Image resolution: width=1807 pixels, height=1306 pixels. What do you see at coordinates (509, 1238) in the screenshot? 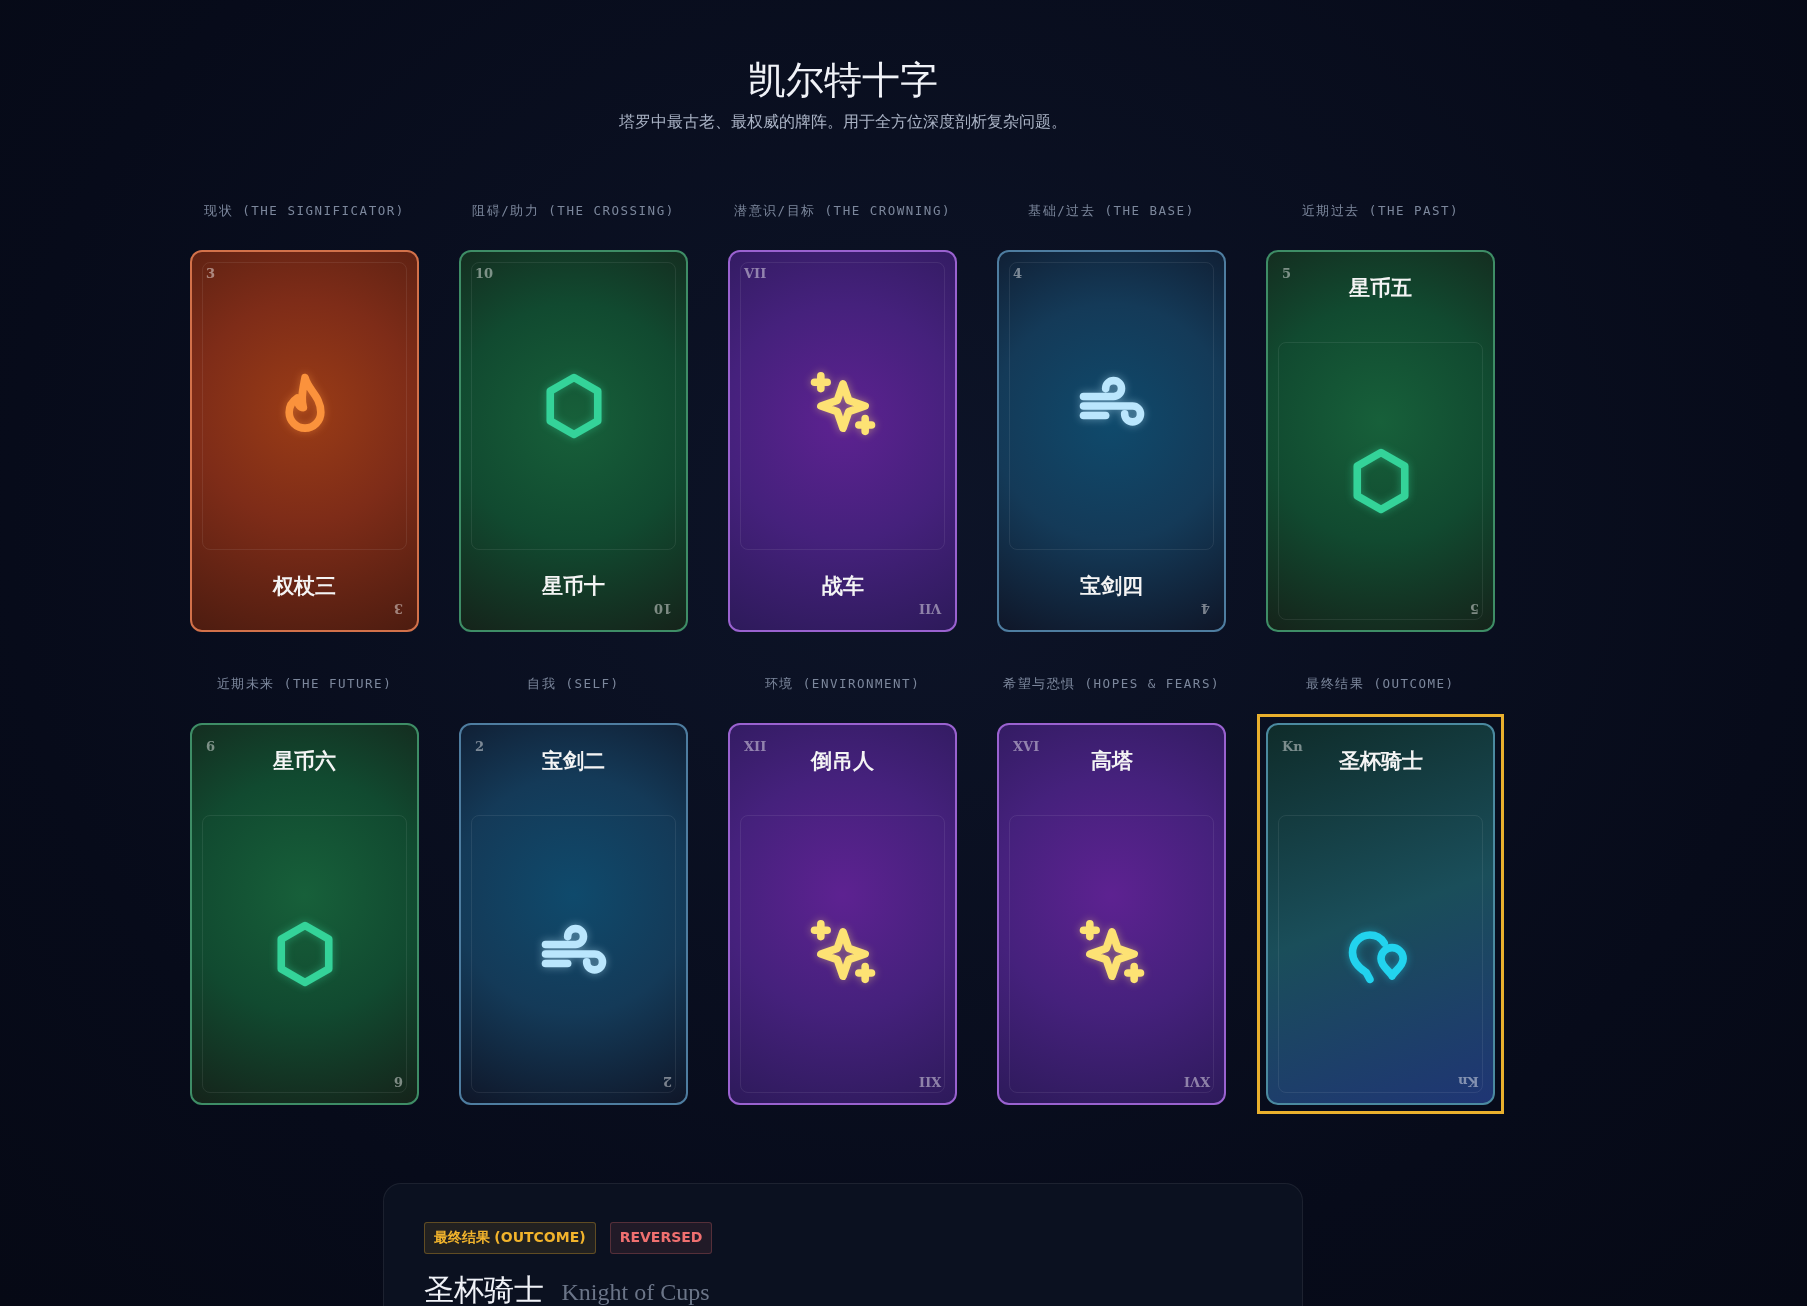
I see `position-badge: 最终结果 (OUTCOME)` at bounding box center [509, 1238].